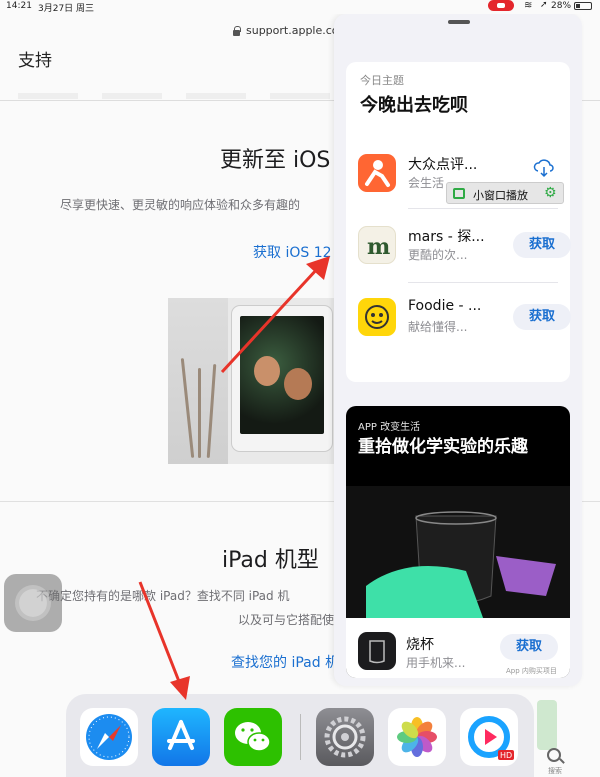 This screenshot has height=777, width=600. I want to click on status-bar: 14:21 3月27日 周三 ≋ ➚ 28%, so click(300, 7).